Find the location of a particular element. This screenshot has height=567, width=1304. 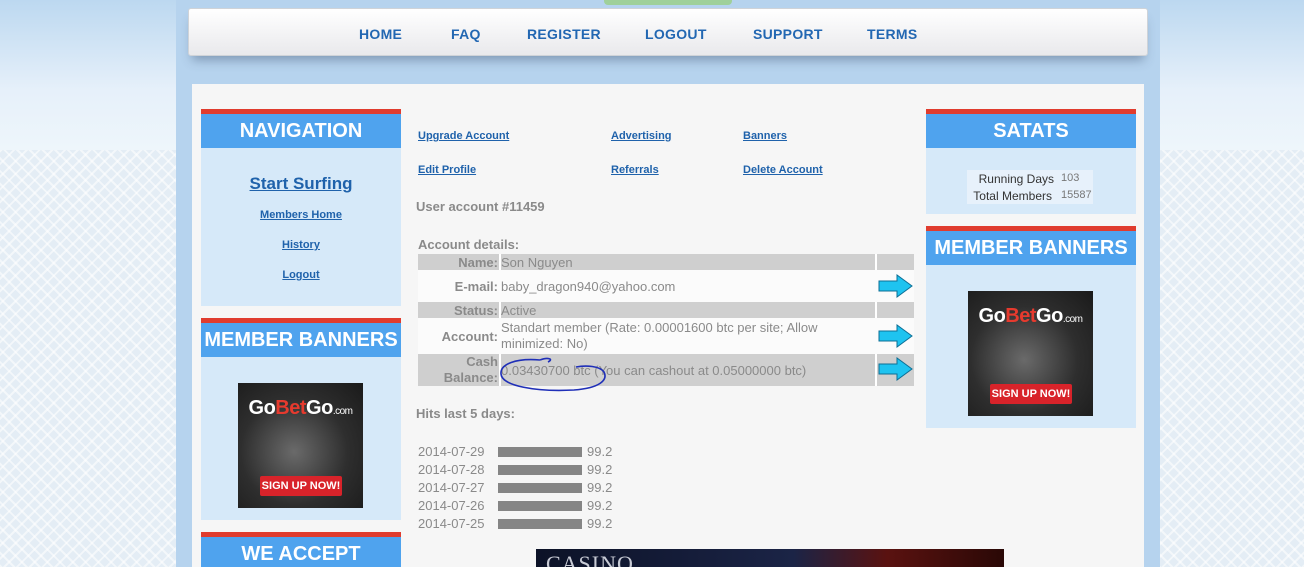

we-accept-box: WE ACCEPT is located at coordinates (301, 549).